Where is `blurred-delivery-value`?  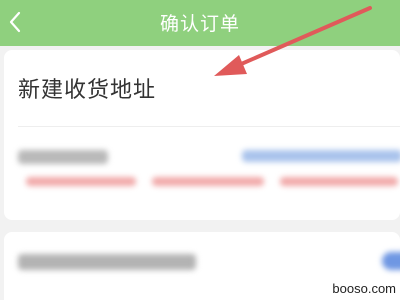
blurred-delivery-value is located at coordinates (321, 156).